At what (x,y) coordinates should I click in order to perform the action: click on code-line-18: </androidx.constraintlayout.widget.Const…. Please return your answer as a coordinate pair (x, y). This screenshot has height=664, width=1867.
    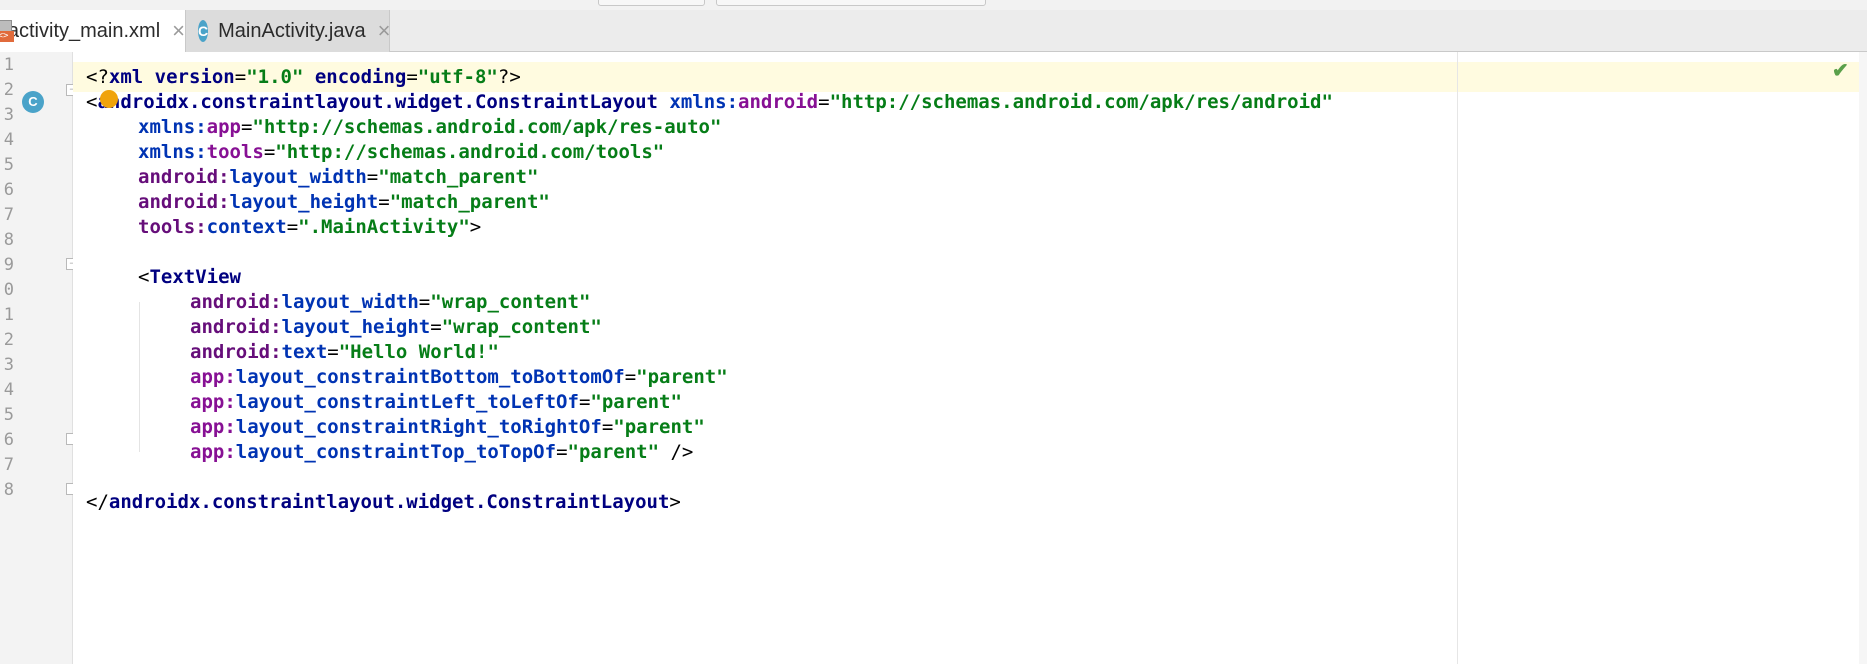
    Looking at the image, I should click on (383, 502).